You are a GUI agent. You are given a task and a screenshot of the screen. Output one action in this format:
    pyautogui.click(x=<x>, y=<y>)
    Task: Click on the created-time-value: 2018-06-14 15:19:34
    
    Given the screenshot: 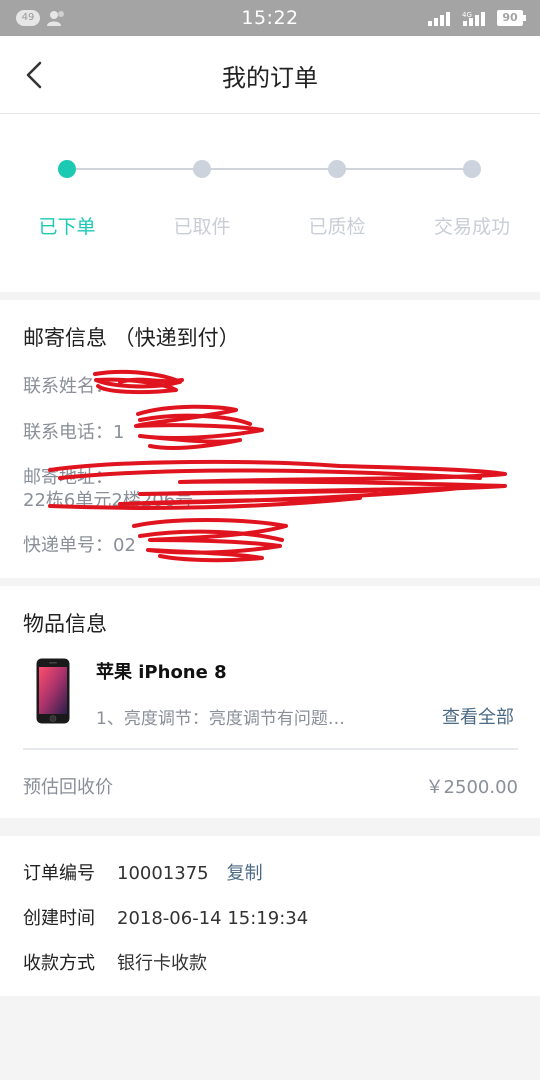 What is the action you would take?
    pyautogui.click(x=213, y=918)
    